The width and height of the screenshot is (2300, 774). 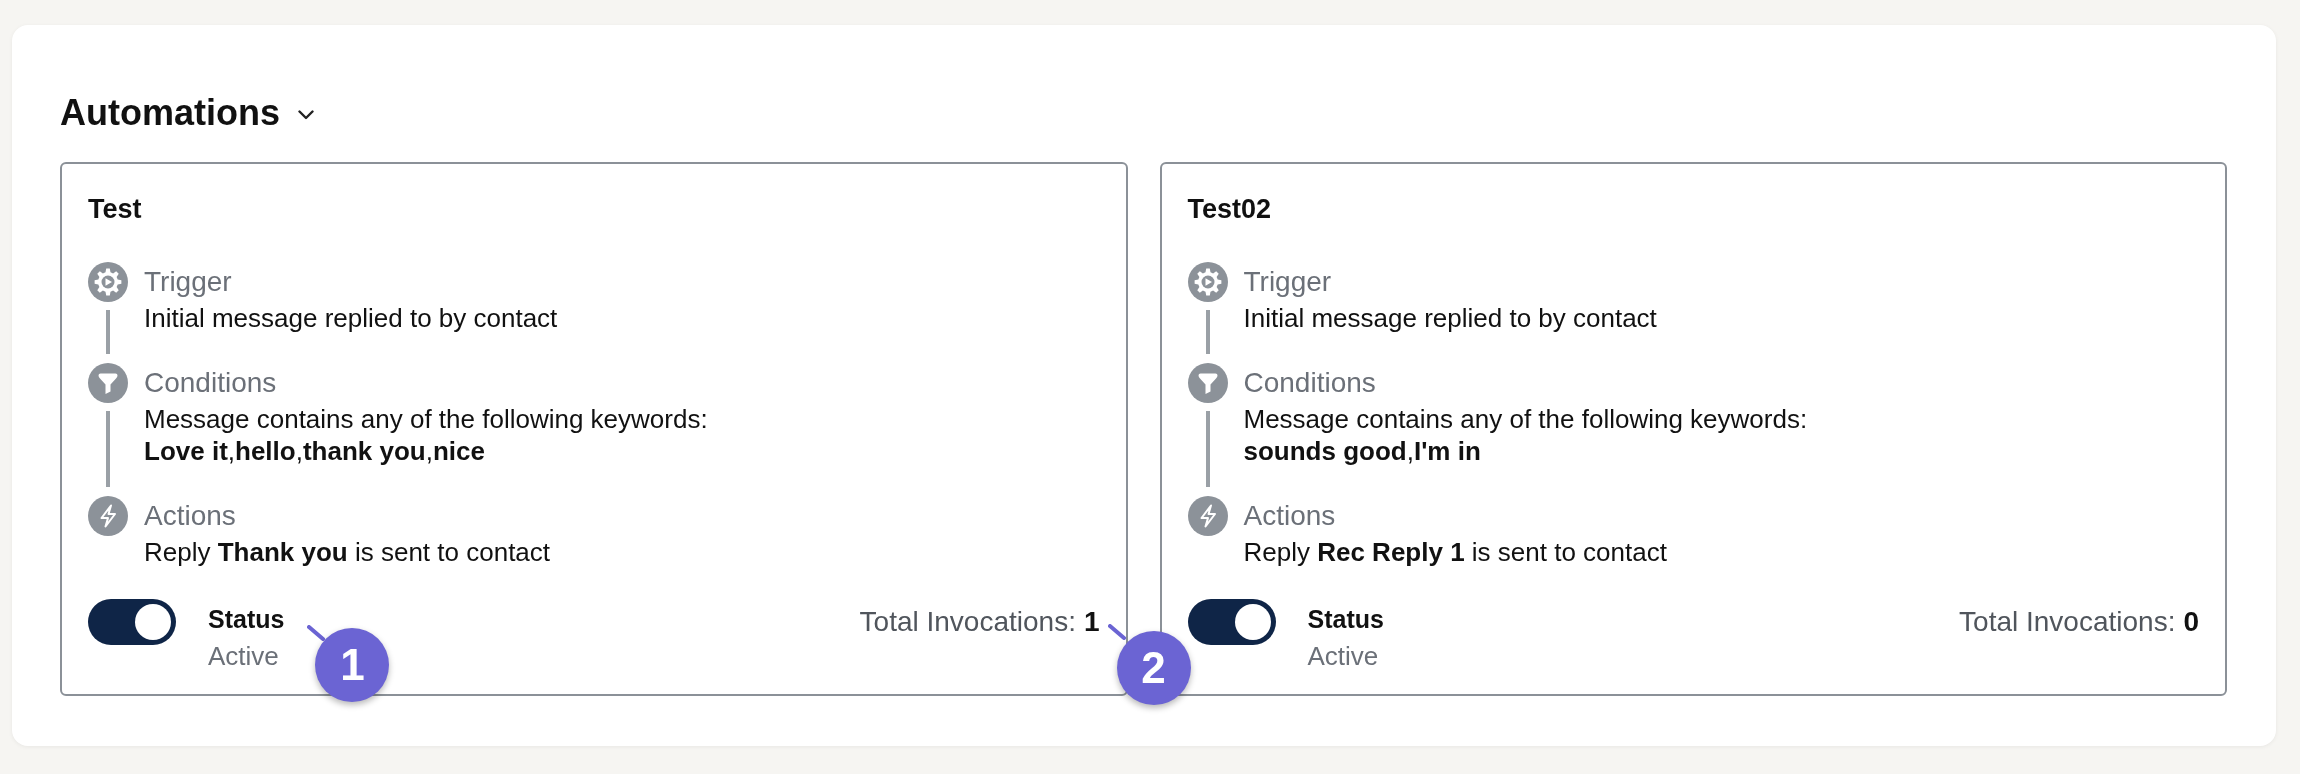 I want to click on callout-badge: 1, so click(x=352, y=665).